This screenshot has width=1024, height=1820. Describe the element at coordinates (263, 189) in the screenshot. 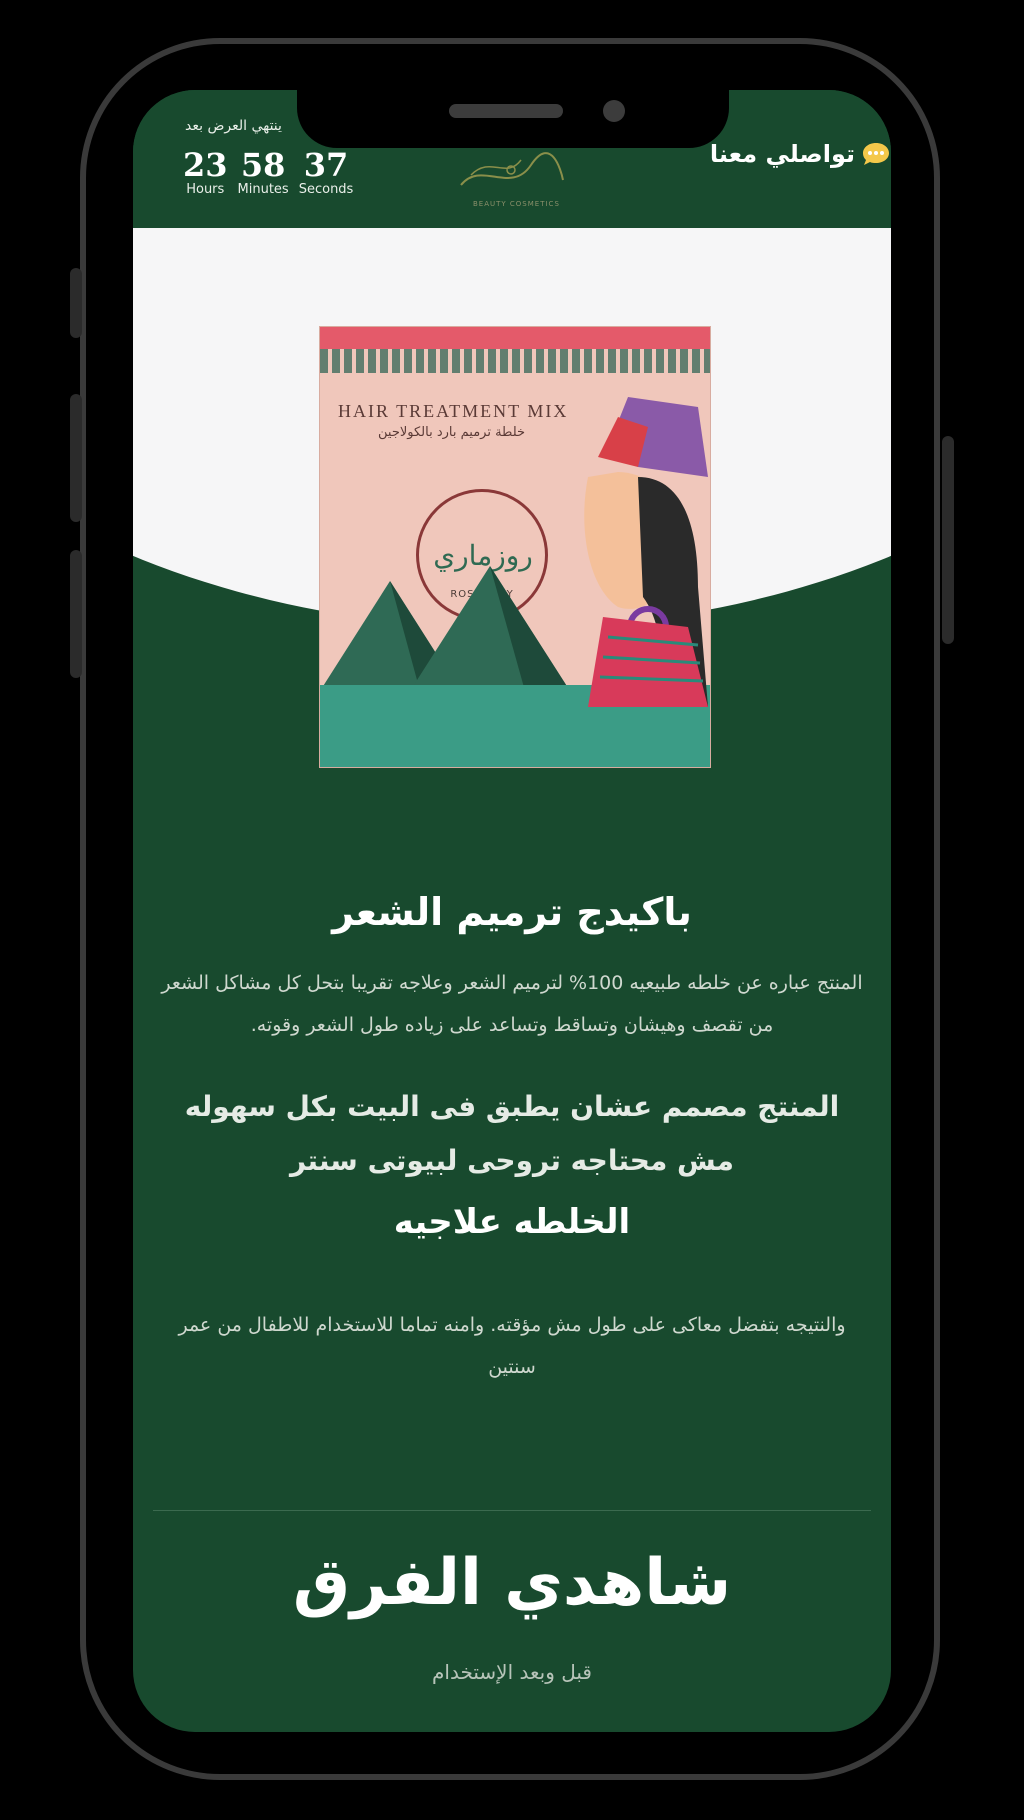

I see `countdown-minutes-label: Minutes` at that location.